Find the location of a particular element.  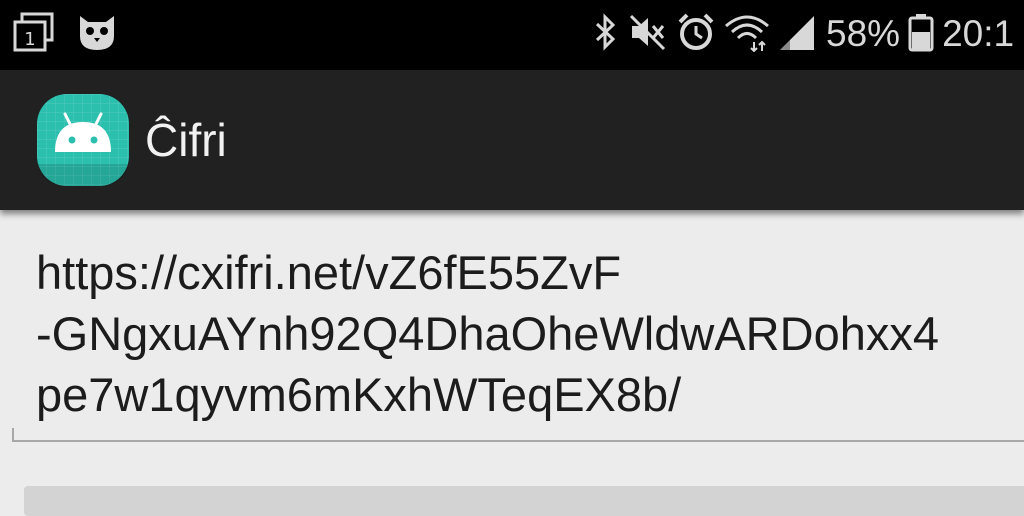

mute-icon is located at coordinates (648, 34).